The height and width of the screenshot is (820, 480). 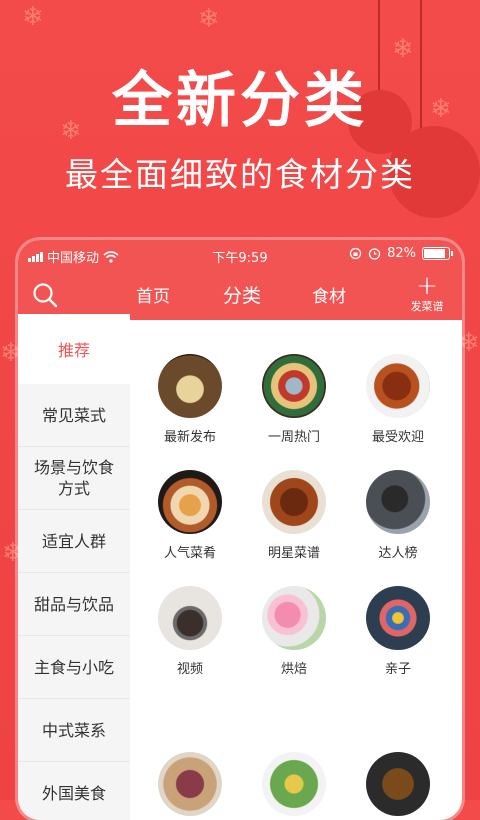 What do you see at coordinates (45, 295) in the screenshot?
I see `search-icon` at bounding box center [45, 295].